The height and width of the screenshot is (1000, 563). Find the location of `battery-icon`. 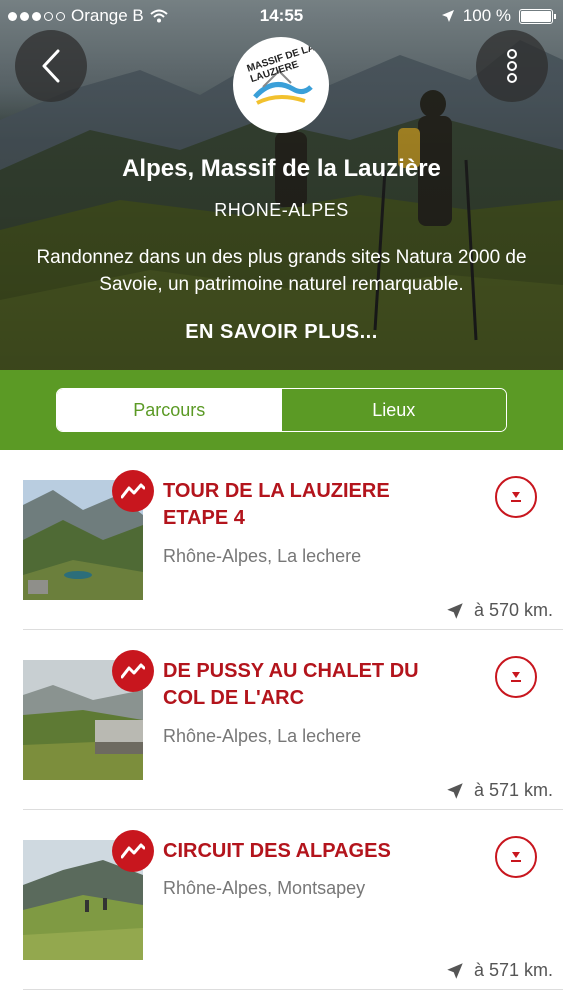

battery-icon is located at coordinates (537, 16).